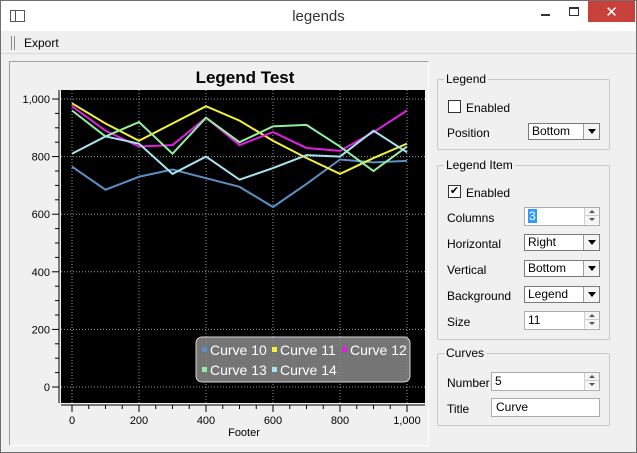  What do you see at coordinates (41, 43) in the screenshot?
I see `export-menu-item: Export` at bounding box center [41, 43].